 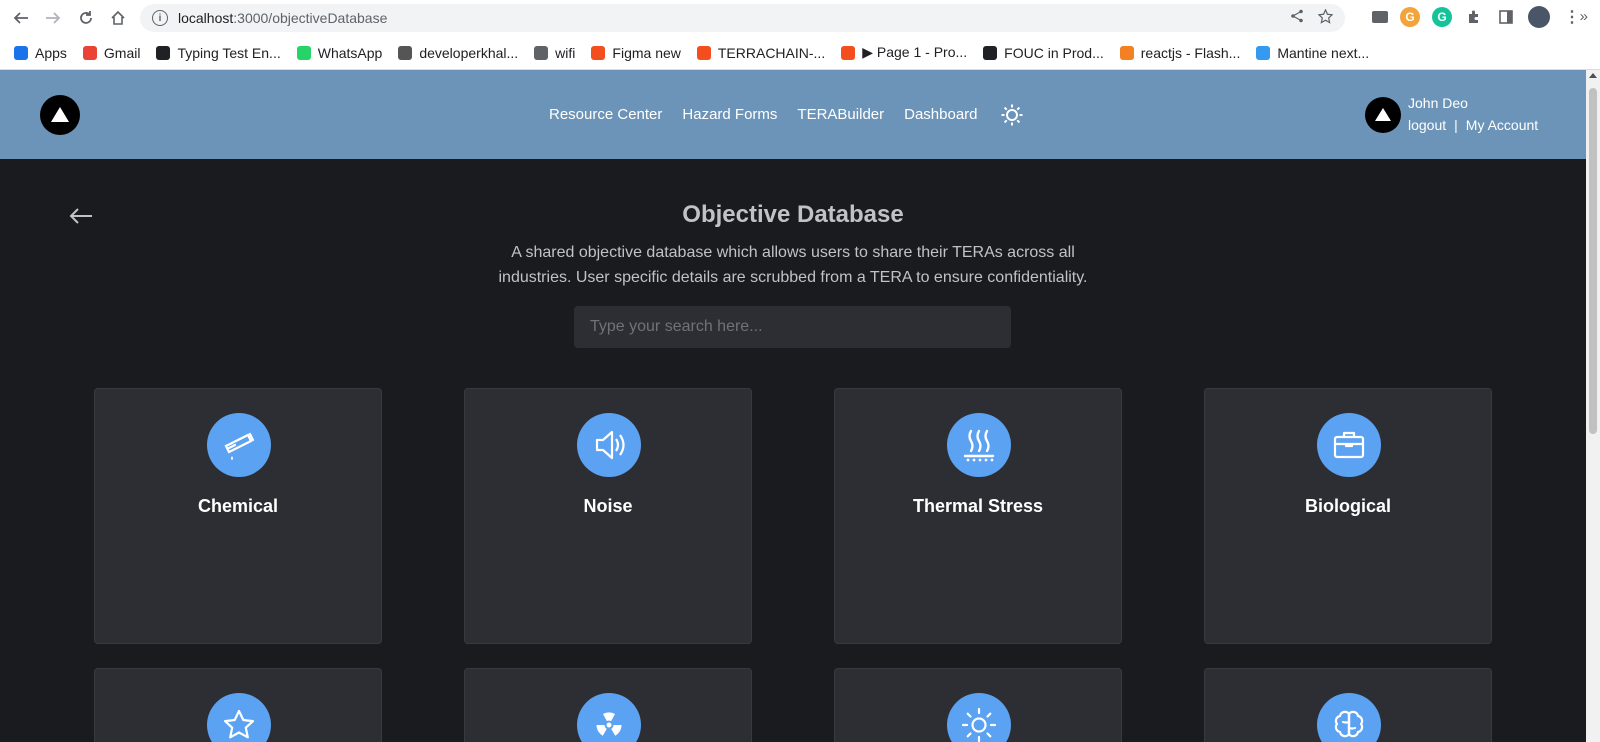 What do you see at coordinates (979, 445) in the screenshot?
I see `heat-icon` at bounding box center [979, 445].